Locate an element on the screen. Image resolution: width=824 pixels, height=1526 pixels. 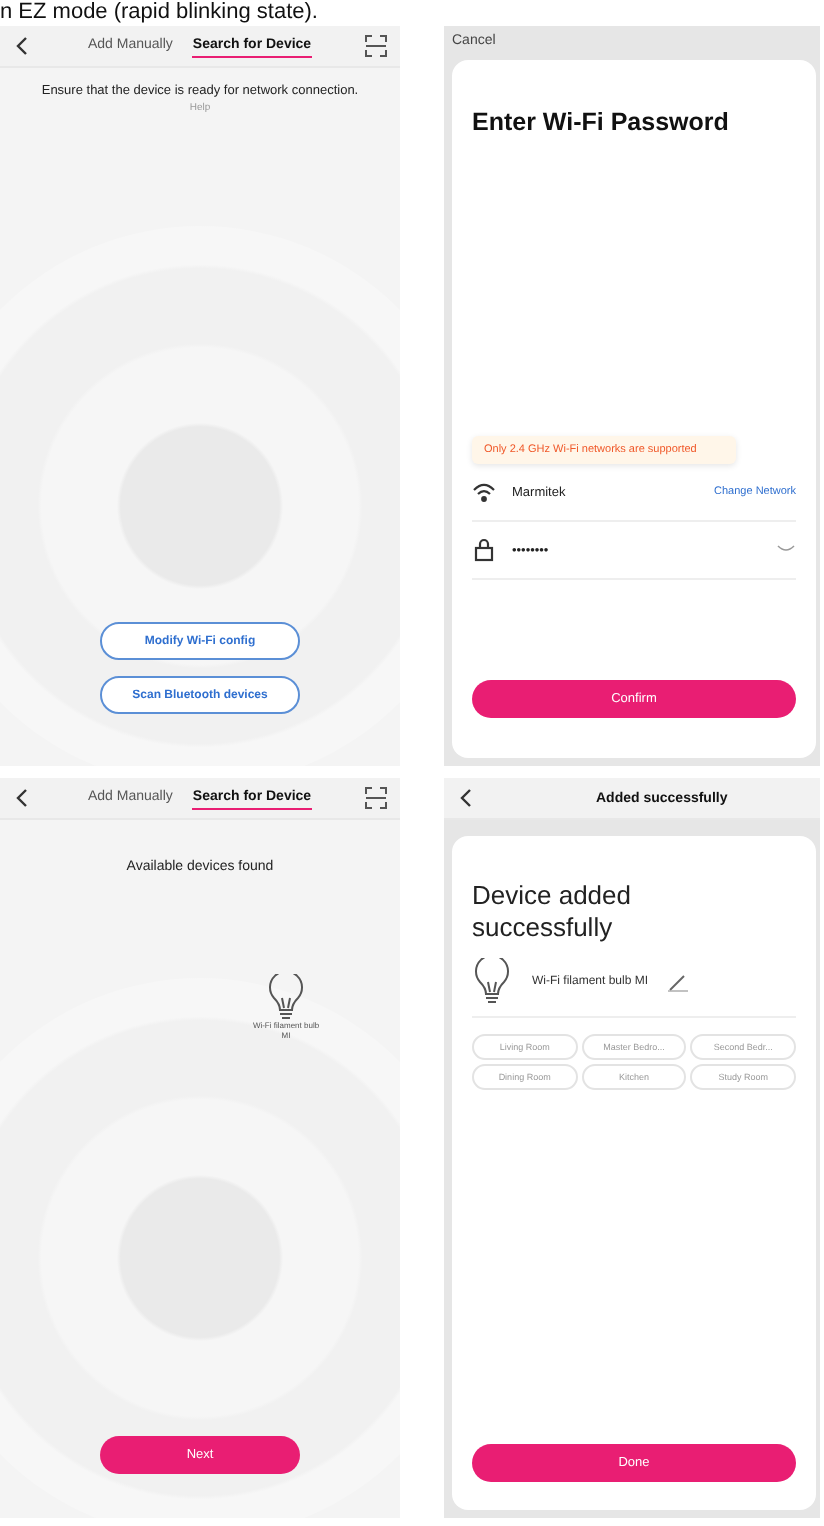
eye-icon is located at coordinates (786, 550).